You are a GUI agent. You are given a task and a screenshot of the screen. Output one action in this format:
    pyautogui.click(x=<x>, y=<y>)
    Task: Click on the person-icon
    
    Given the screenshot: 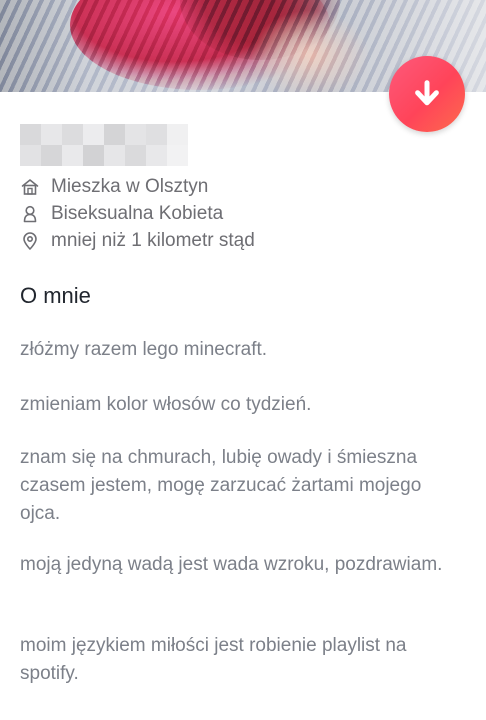 What is the action you would take?
    pyautogui.click(x=30, y=214)
    